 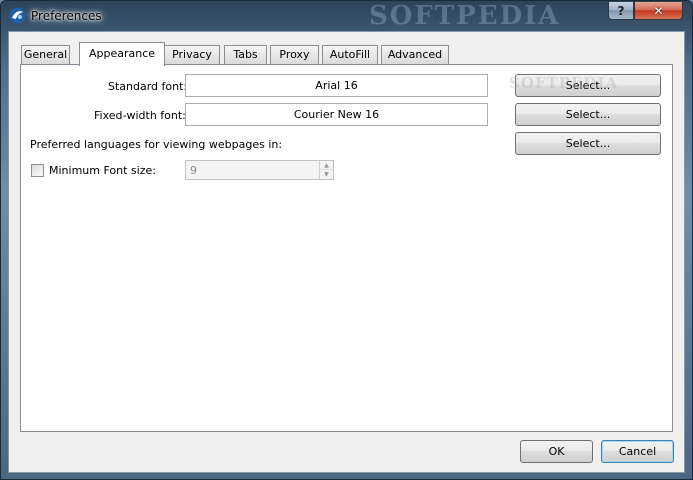 What do you see at coordinates (564, 83) in the screenshot?
I see `watermark-overlay: SOFTPEDIA` at bounding box center [564, 83].